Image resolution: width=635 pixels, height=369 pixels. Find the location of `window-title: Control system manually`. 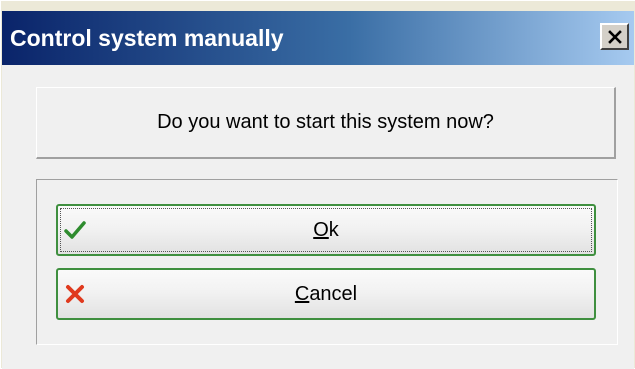

window-title: Control system manually is located at coordinates (147, 38).